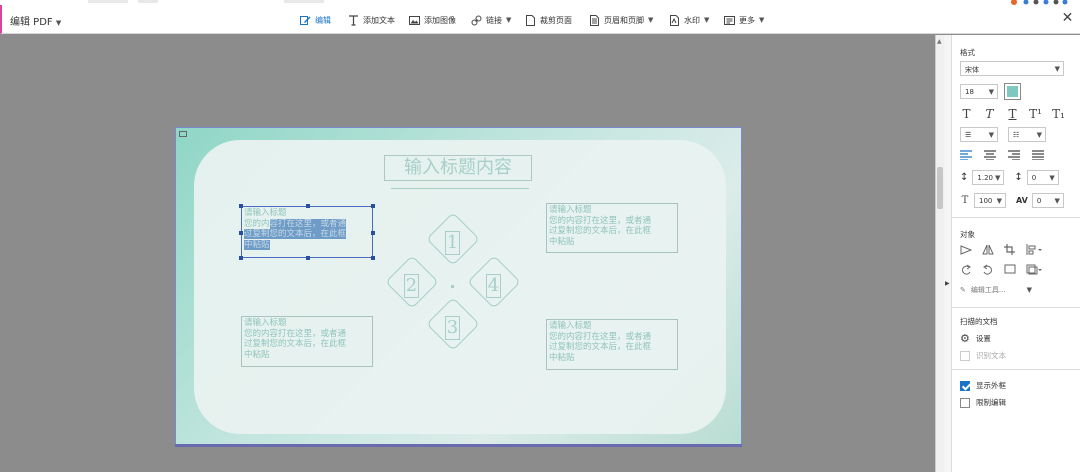 This screenshot has height=472, width=1080. I want to click on show-bbox-option: 显示外框, so click(983, 385).